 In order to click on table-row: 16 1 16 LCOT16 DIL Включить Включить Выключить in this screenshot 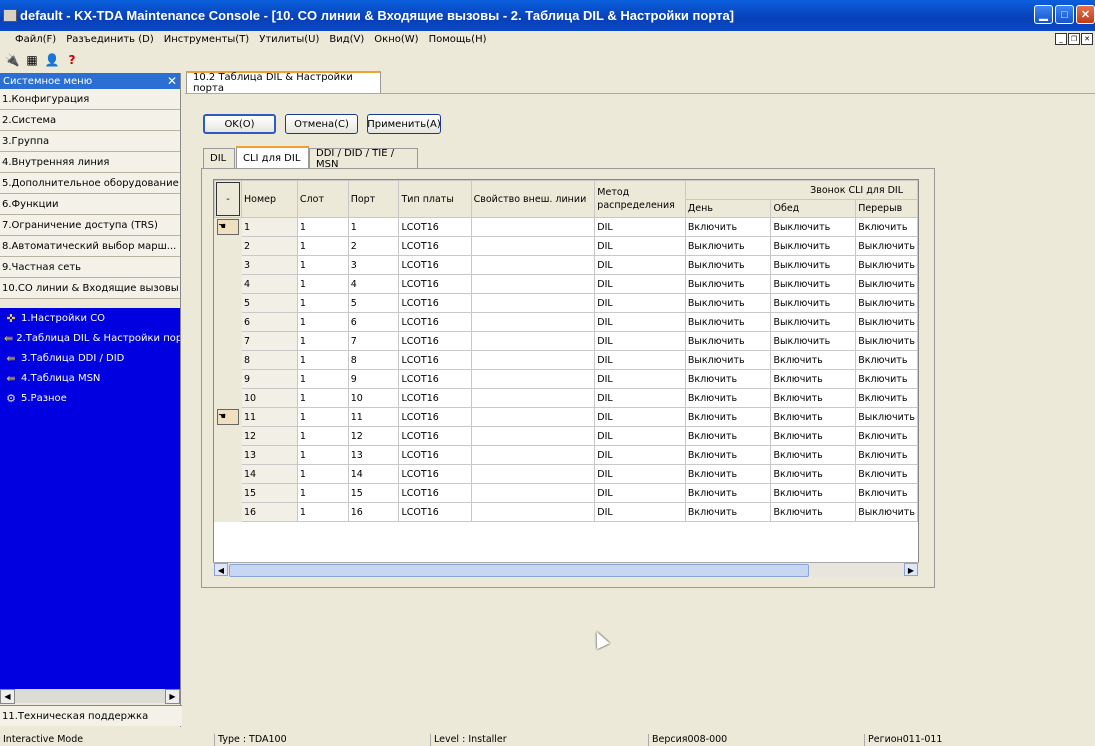, I will do `click(566, 512)`.